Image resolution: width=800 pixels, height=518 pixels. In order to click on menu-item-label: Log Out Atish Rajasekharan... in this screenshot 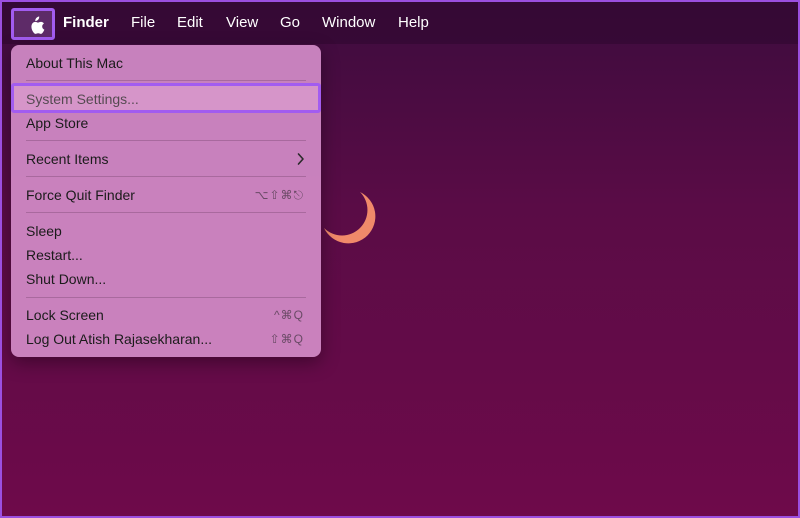, I will do `click(119, 339)`.